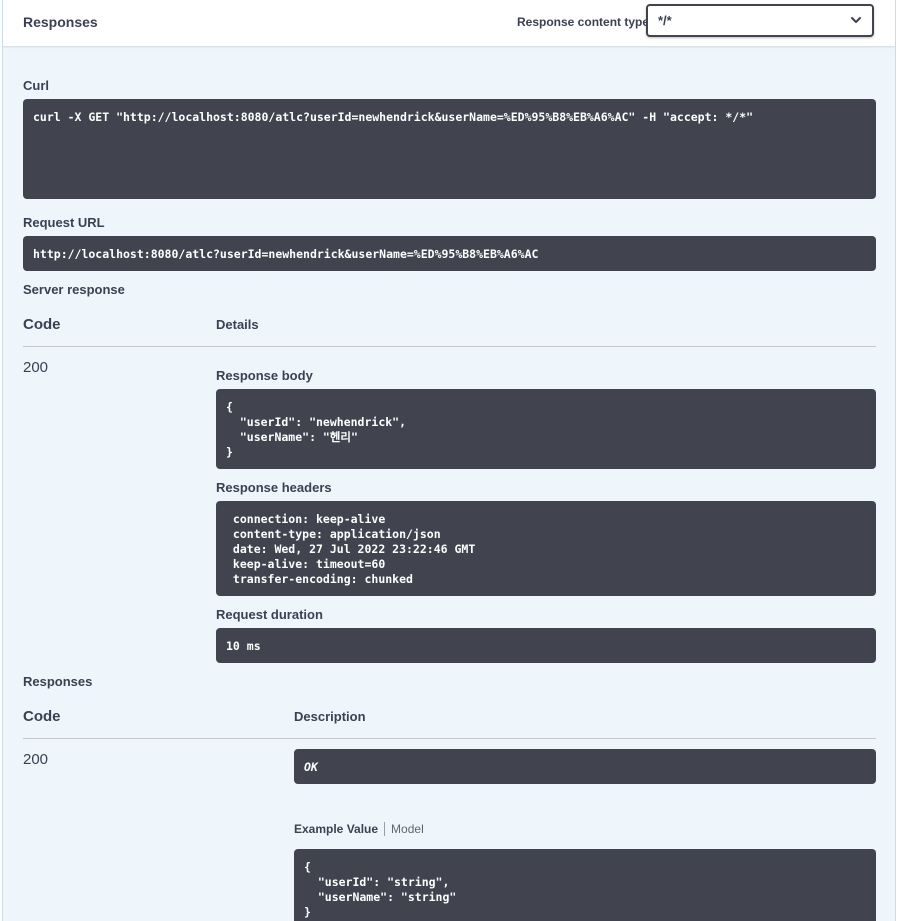 This screenshot has width=898, height=921. Describe the element at coordinates (36, 759) in the screenshot. I see `responses-code: 200` at that location.